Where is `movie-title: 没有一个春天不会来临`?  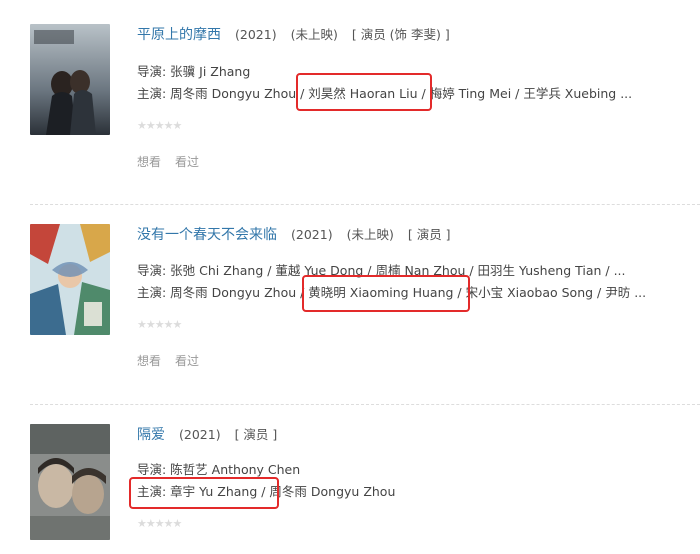 movie-title: 没有一个春天不会来临 is located at coordinates (207, 235).